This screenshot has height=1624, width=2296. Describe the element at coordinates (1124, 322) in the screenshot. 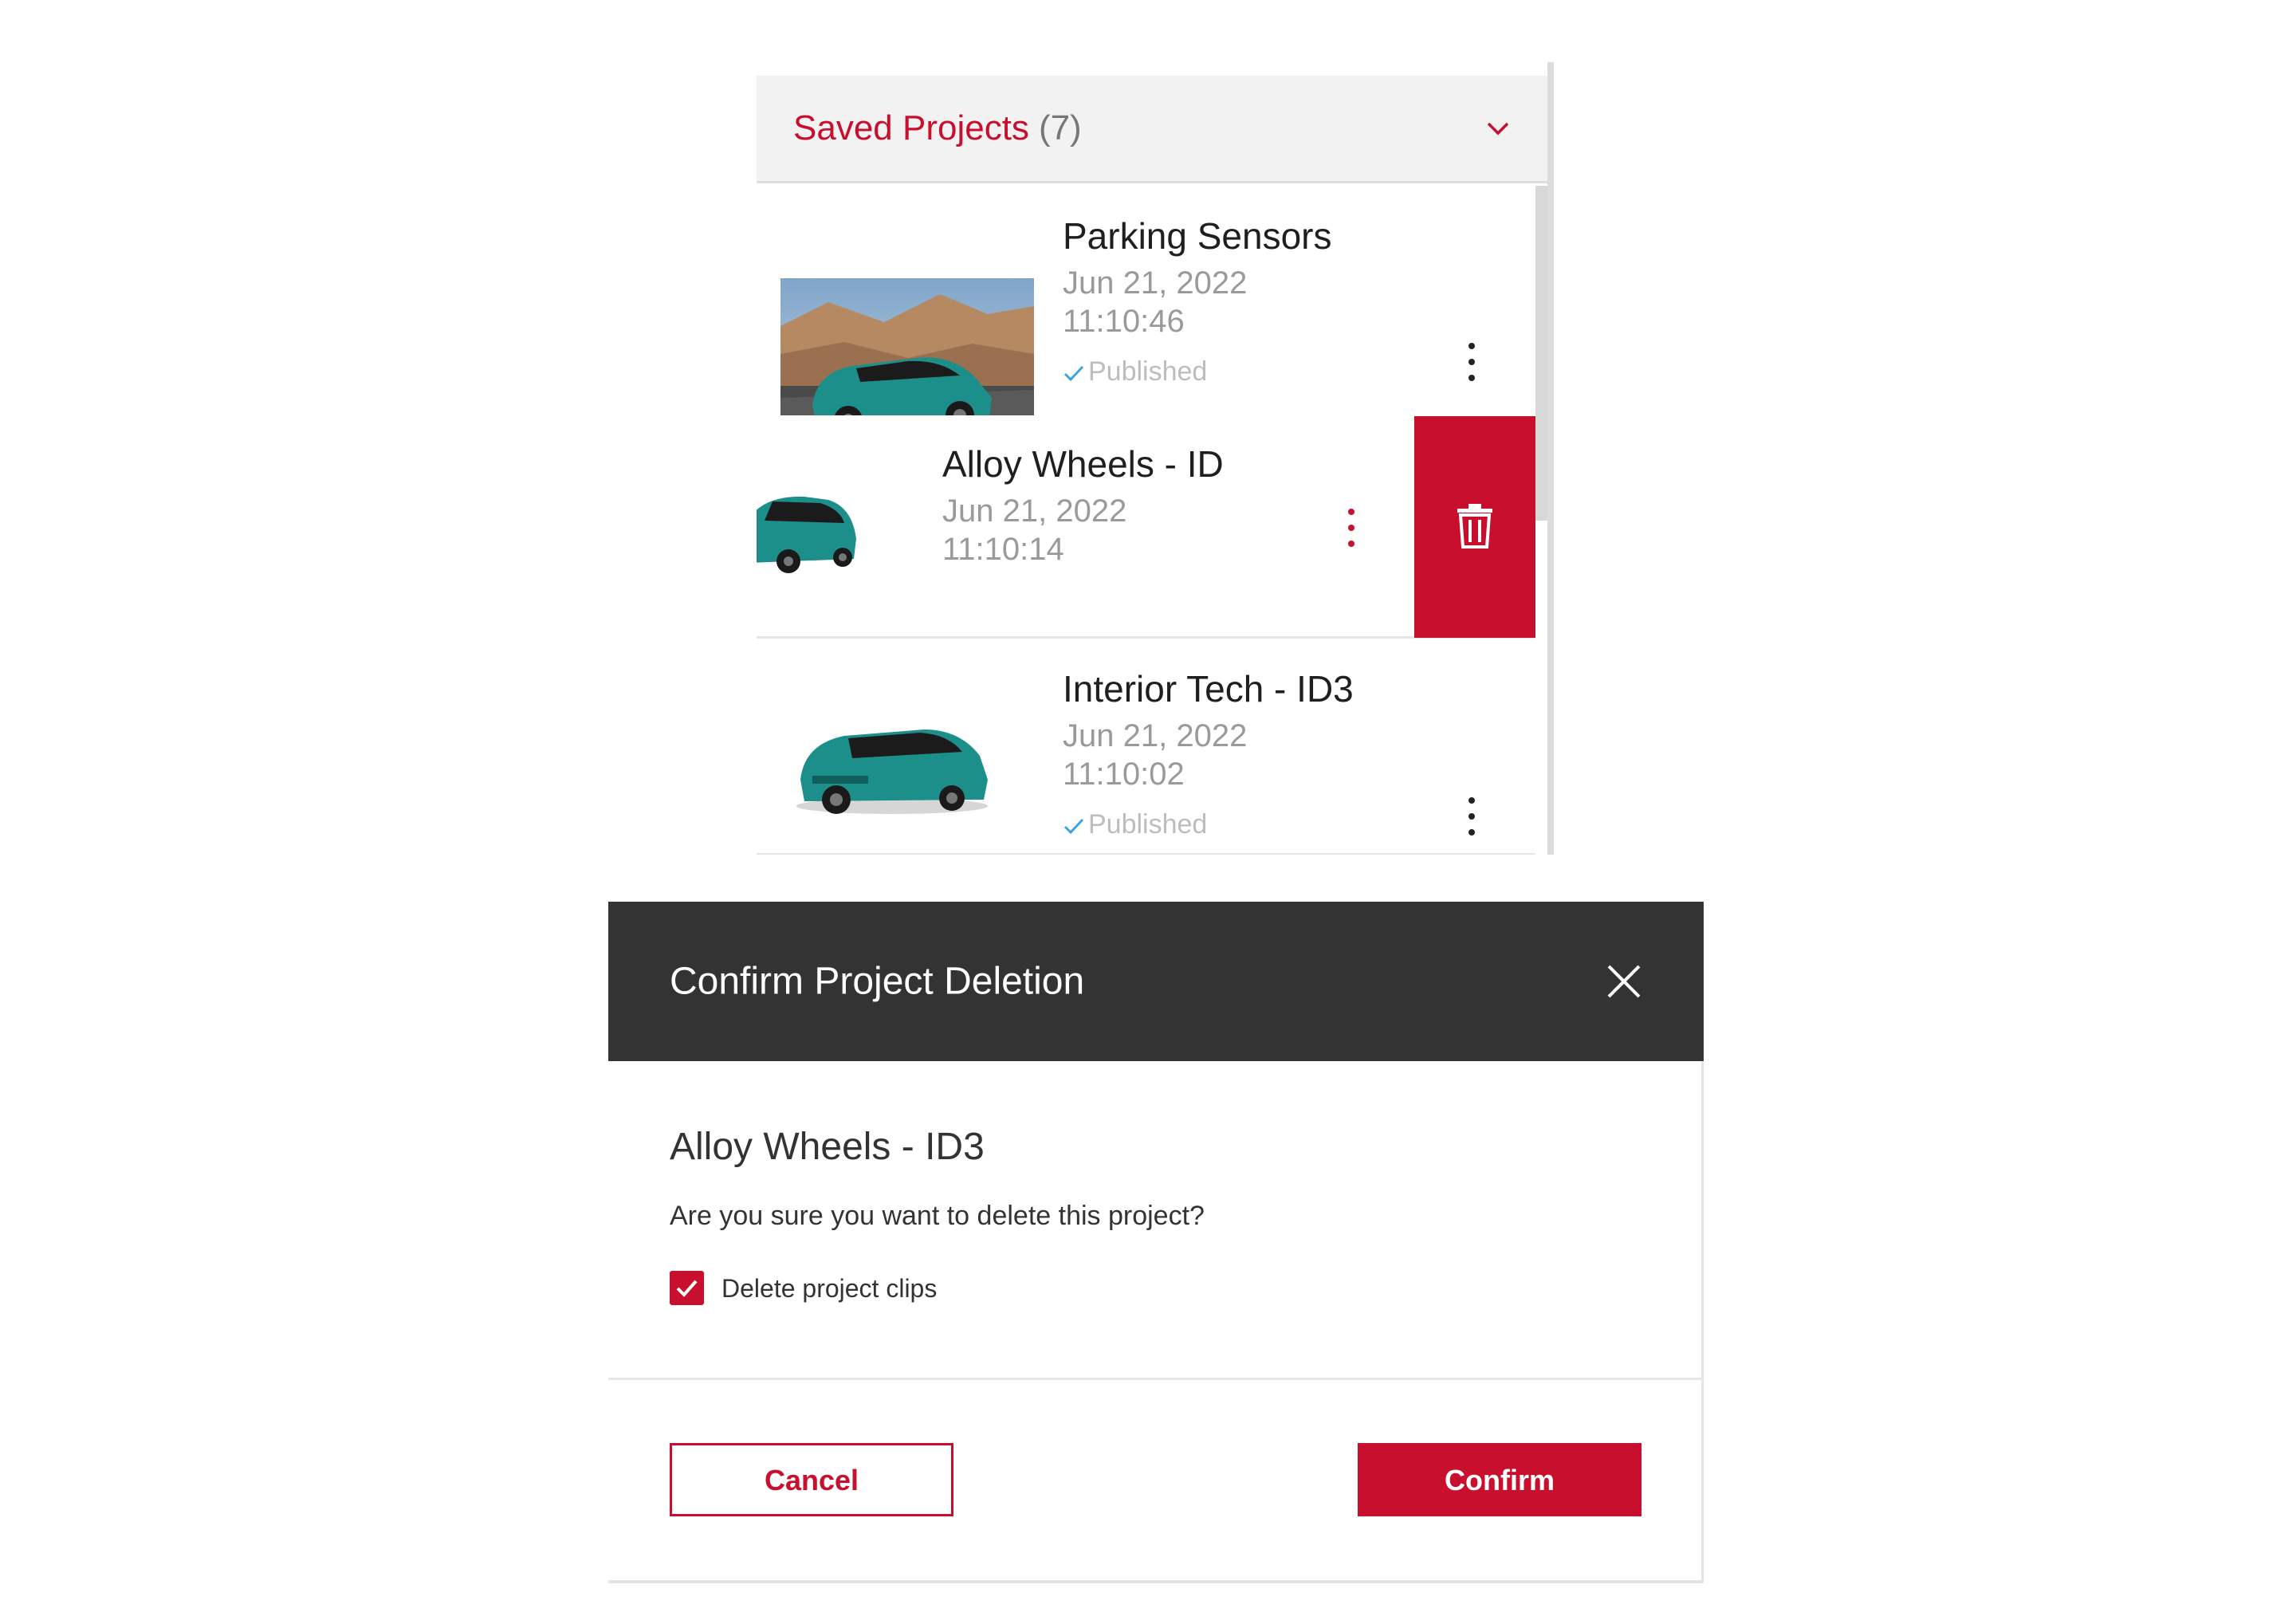

I see `project-time: 11:10:46` at that location.